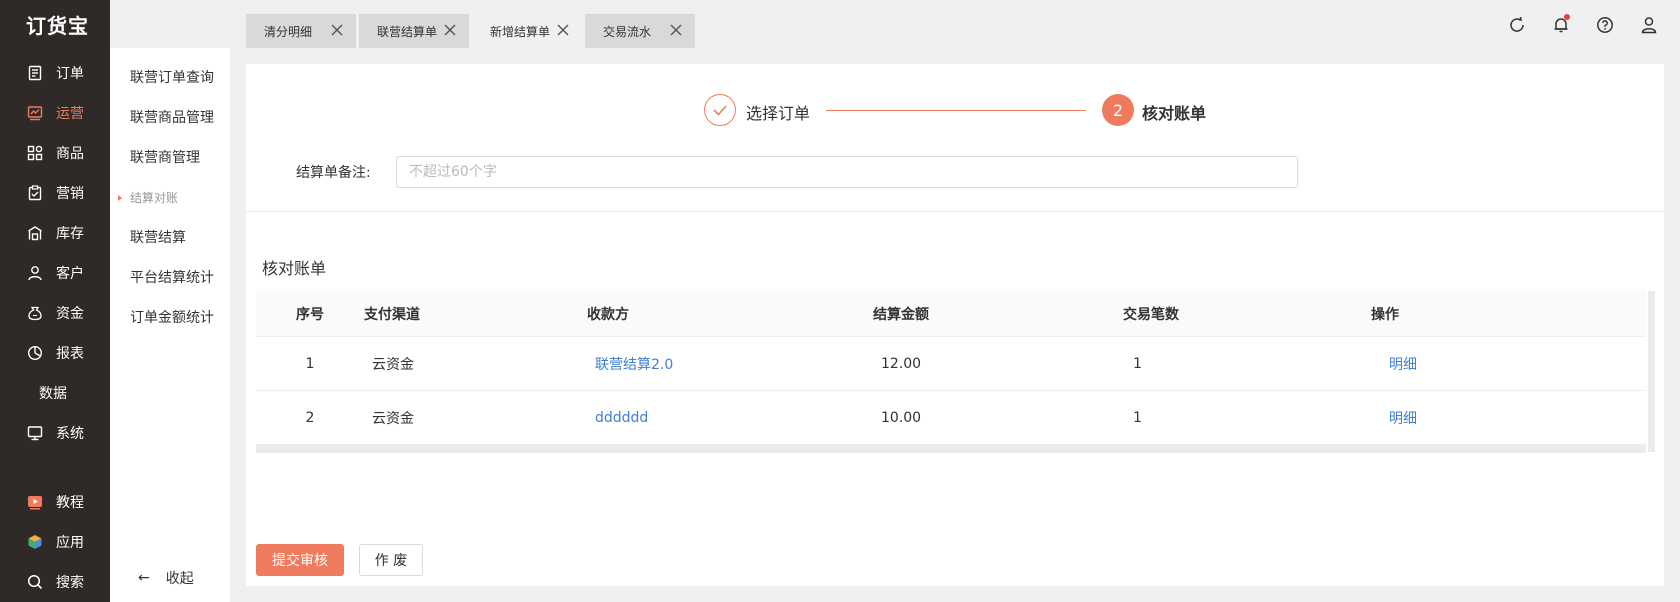 The height and width of the screenshot is (602, 1680). I want to click on funds-icon, so click(35, 313).